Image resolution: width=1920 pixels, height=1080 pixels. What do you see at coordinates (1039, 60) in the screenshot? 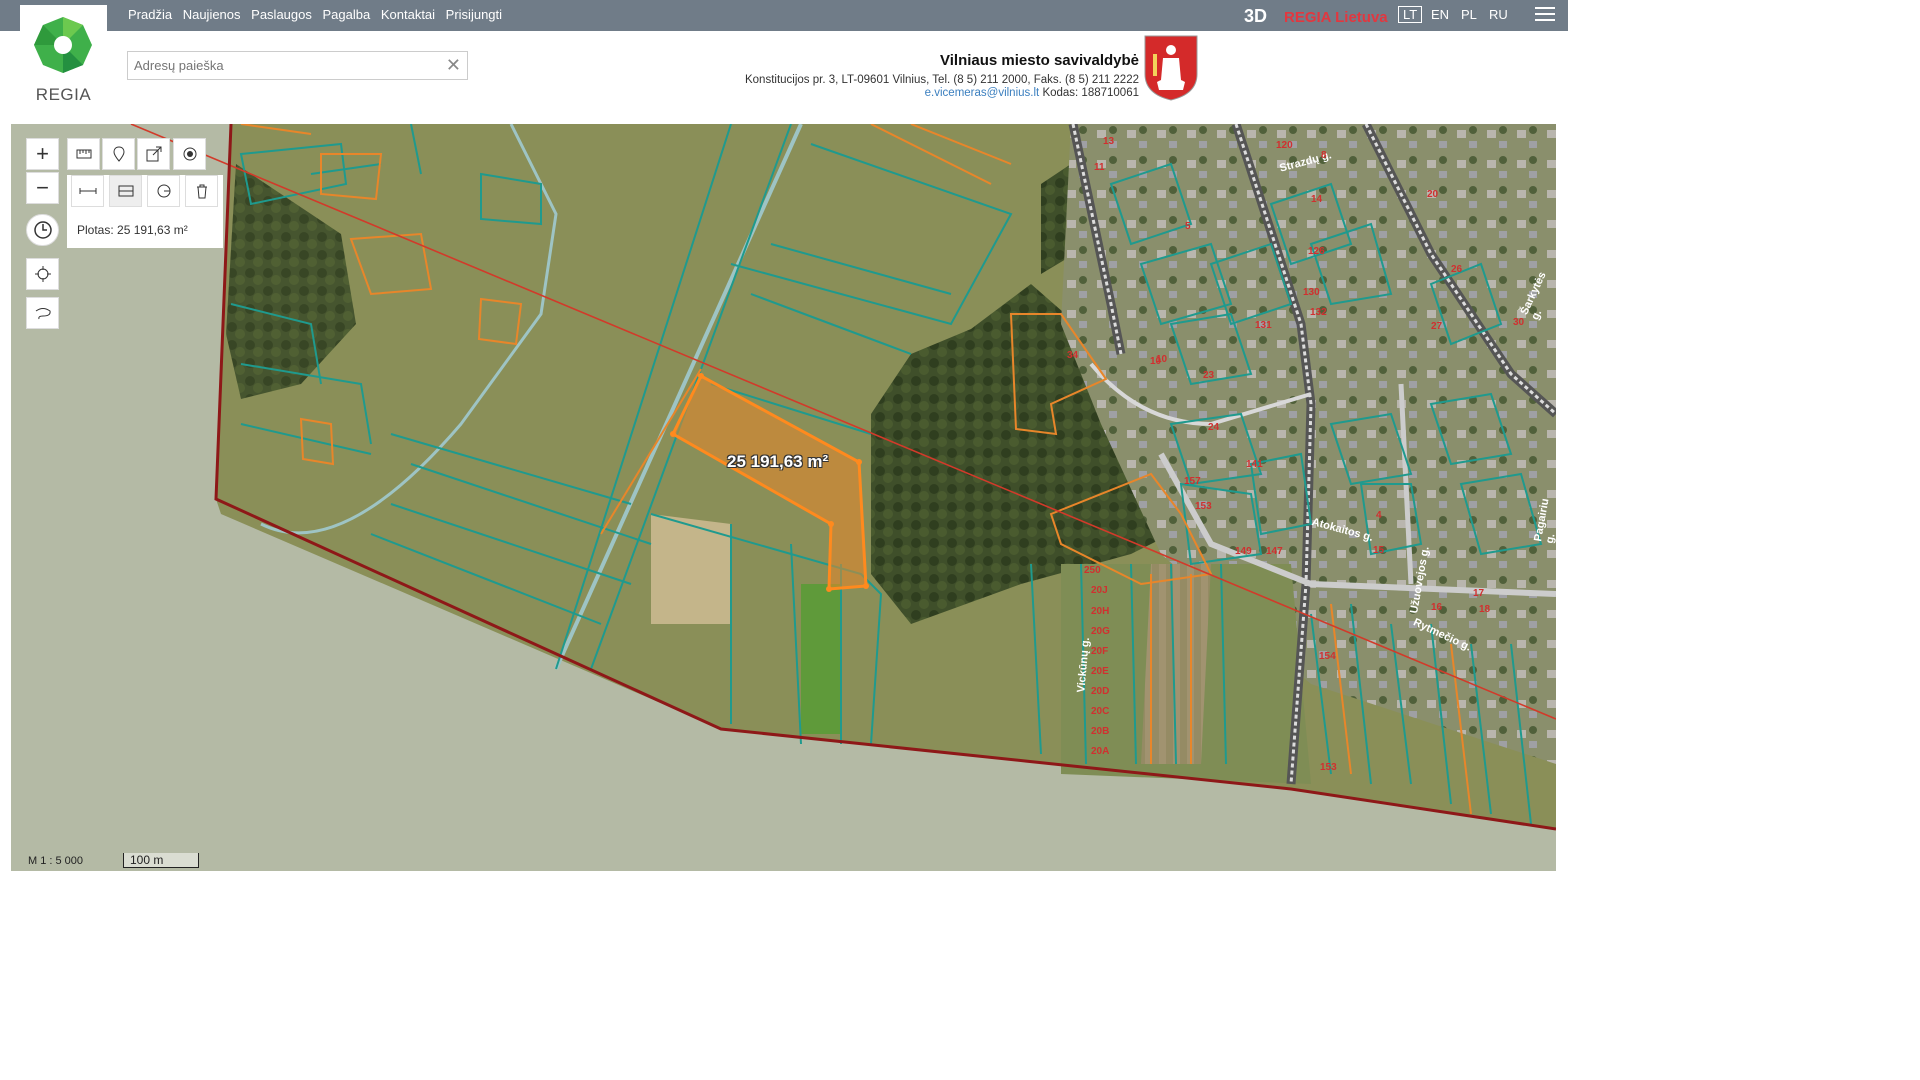
I see `municipality-title: Vilniaus miesto savivaldybė` at bounding box center [1039, 60].